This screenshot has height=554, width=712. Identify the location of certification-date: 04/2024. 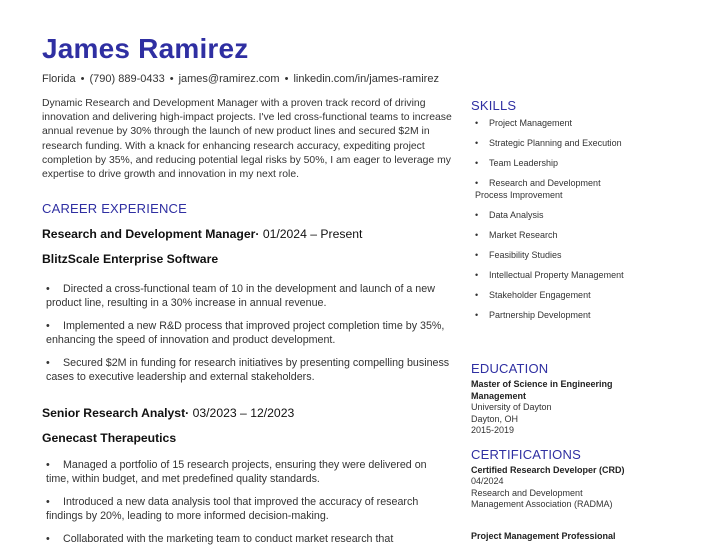
(487, 481).